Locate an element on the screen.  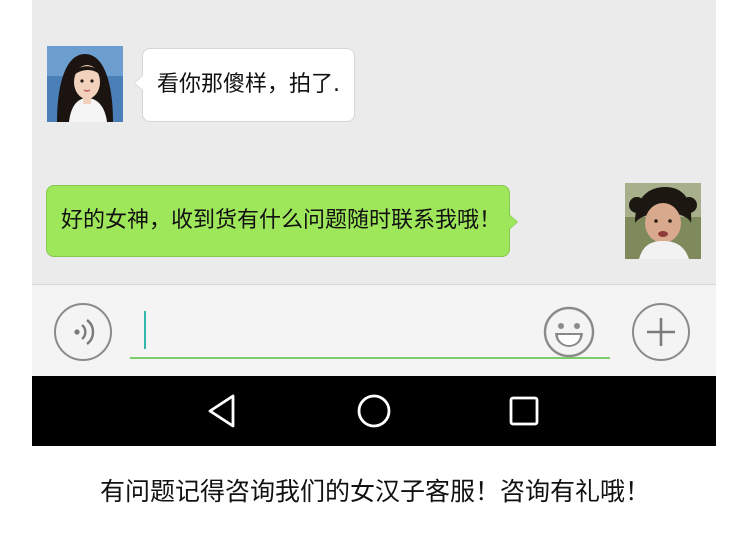
back-button is located at coordinates (224, 411).